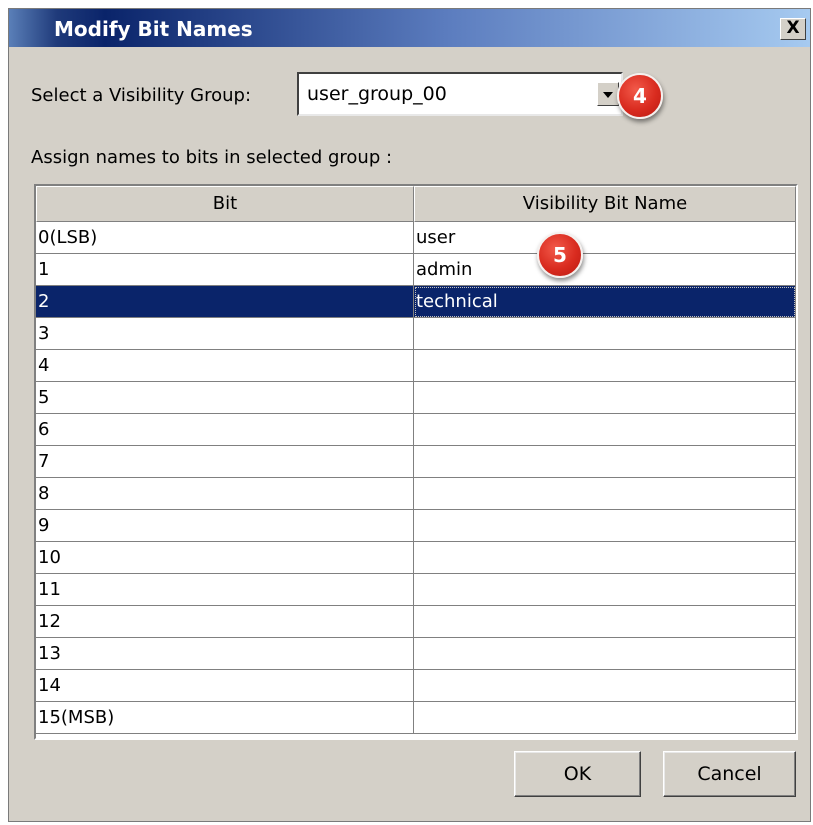 Image resolution: width=813 pixels, height=825 pixels. What do you see at coordinates (225, 718) in the screenshot?
I see `bit-cell: 15(MSB)` at bounding box center [225, 718].